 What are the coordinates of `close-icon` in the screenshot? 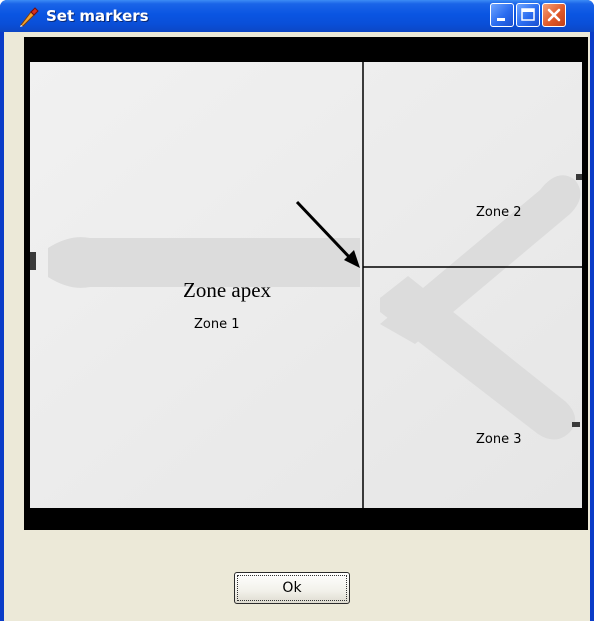 It's located at (554, 15).